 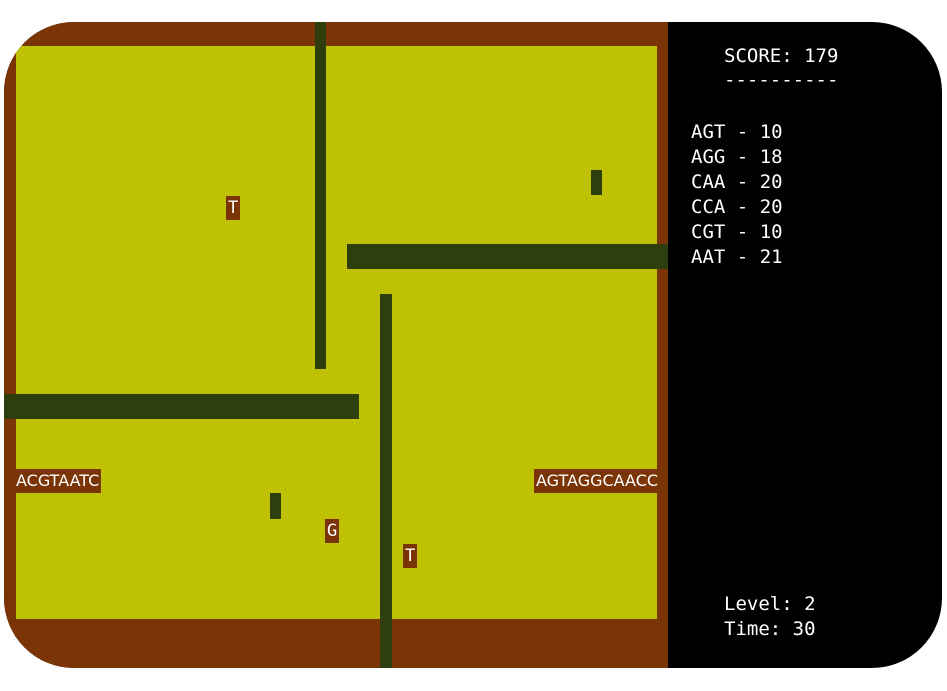 What do you see at coordinates (821, 56) in the screenshot?
I see `score-value: 179` at bounding box center [821, 56].